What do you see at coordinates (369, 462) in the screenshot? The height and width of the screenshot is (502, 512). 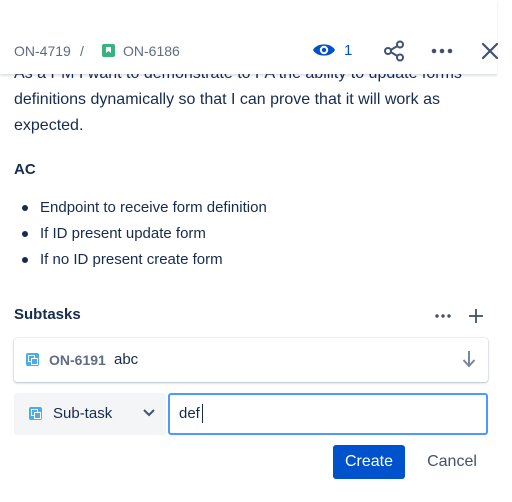 I see `create-button: Create` at bounding box center [369, 462].